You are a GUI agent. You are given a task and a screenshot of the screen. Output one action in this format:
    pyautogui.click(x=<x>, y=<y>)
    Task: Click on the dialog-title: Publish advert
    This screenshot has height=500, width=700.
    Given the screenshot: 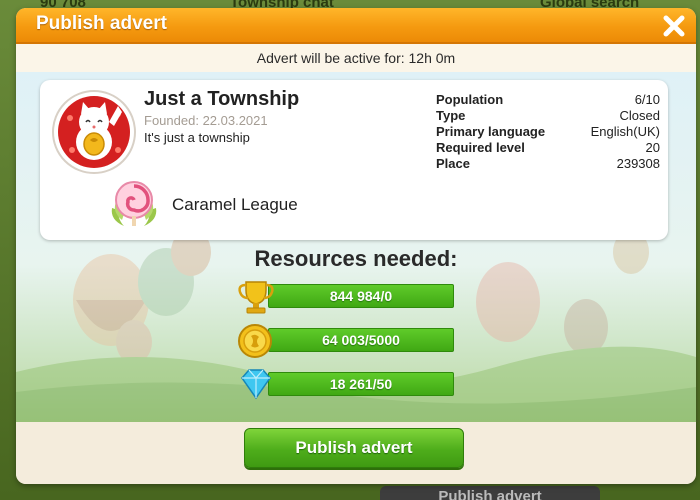 What is the action you would take?
    pyautogui.click(x=101, y=23)
    